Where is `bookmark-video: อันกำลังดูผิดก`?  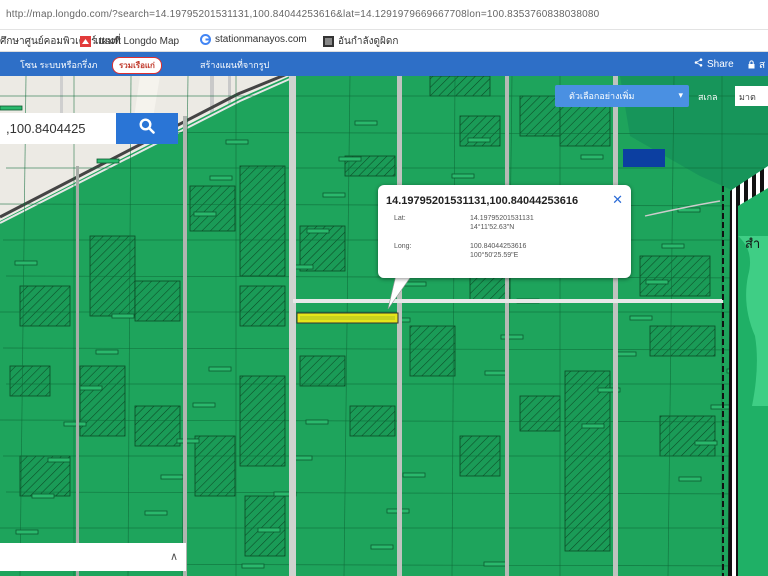
bookmark-video: อันกำลังดูผิดก is located at coordinates (360, 41).